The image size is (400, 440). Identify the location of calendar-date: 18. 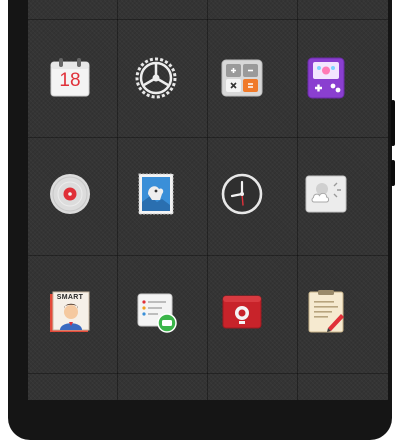
(70, 80).